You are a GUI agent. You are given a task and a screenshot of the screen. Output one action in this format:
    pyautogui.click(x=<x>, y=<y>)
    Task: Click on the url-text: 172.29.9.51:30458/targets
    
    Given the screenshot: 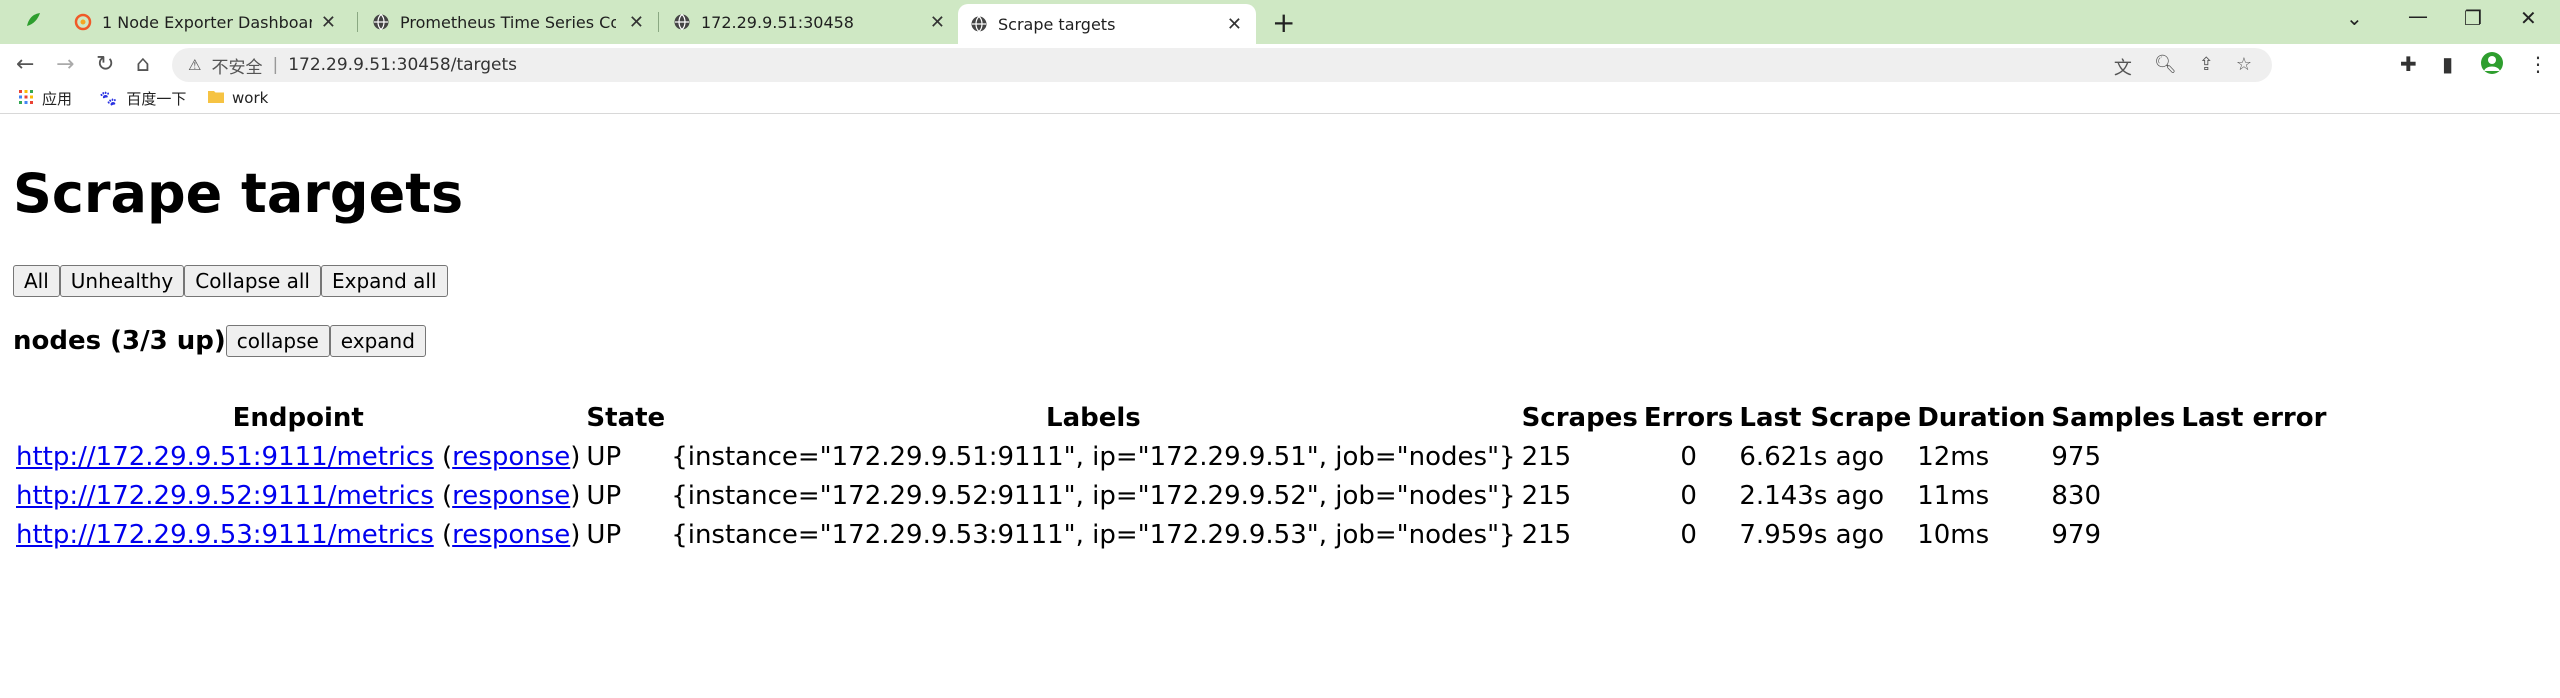 What is the action you would take?
    pyautogui.click(x=402, y=65)
    